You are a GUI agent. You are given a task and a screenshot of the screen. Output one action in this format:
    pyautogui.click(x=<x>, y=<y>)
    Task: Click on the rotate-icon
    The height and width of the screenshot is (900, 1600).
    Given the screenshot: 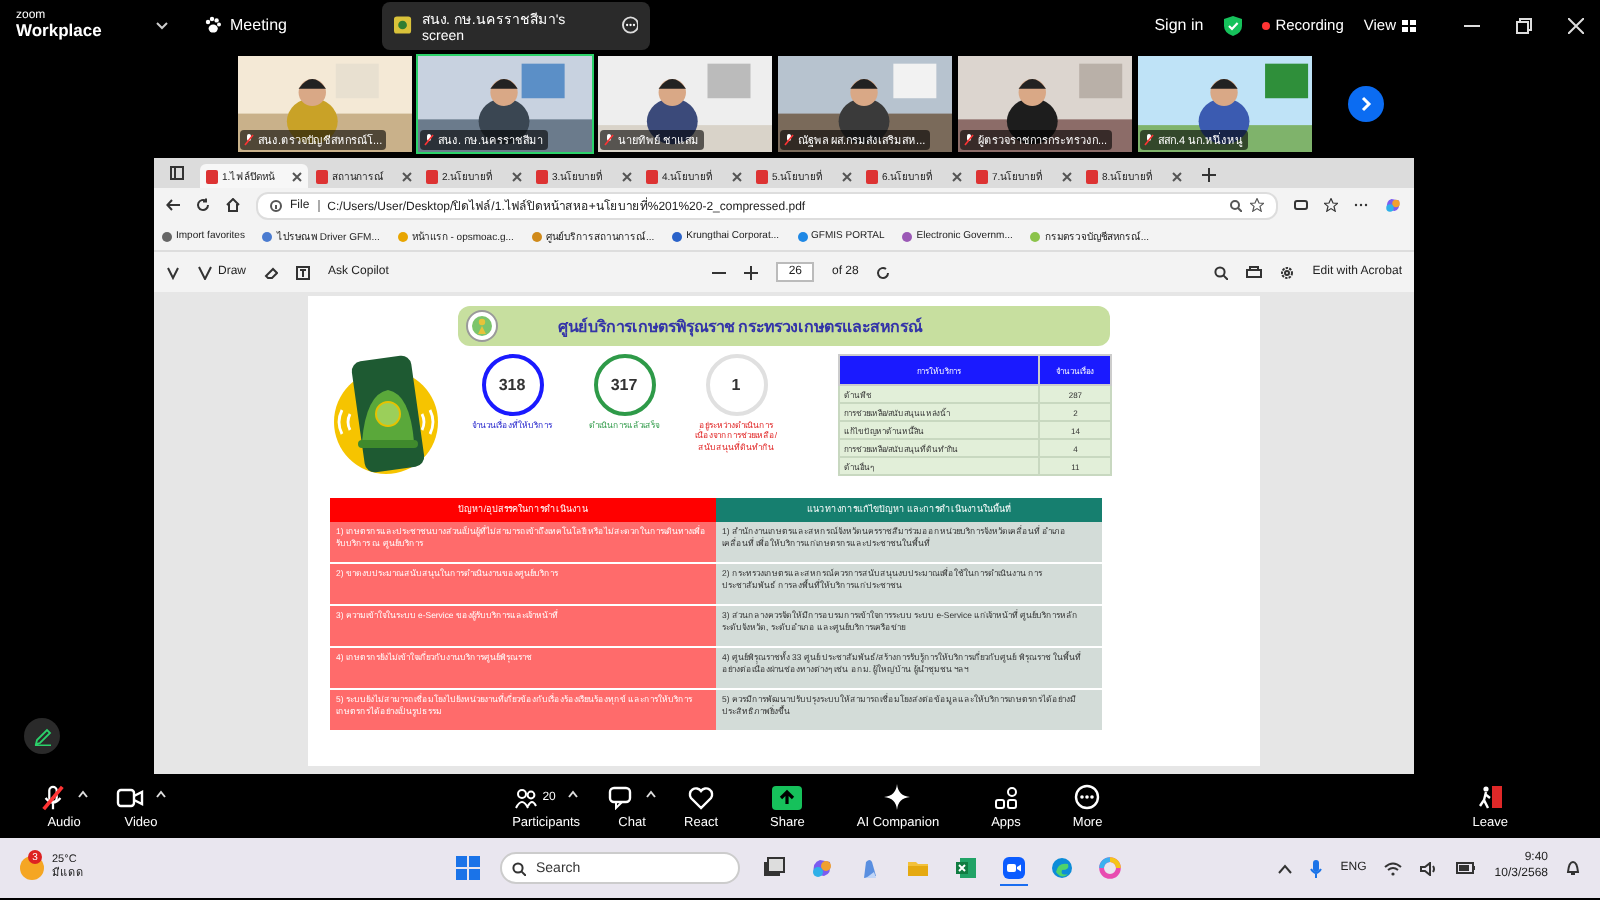 What is the action you would take?
    pyautogui.click(x=883, y=272)
    